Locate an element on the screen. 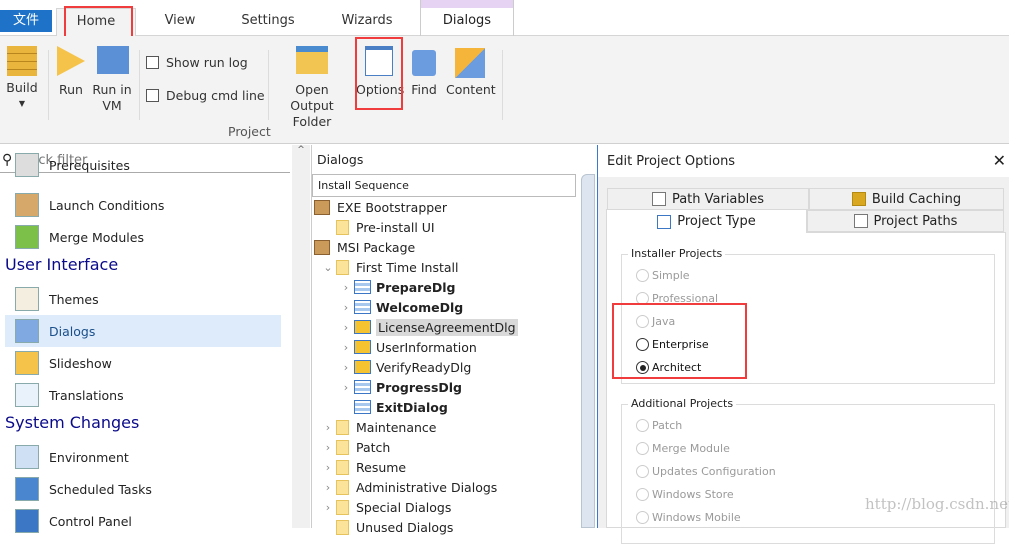 Image resolution: width=1009 pixels, height=544 pixels. project-type-icon is located at coordinates (664, 221).